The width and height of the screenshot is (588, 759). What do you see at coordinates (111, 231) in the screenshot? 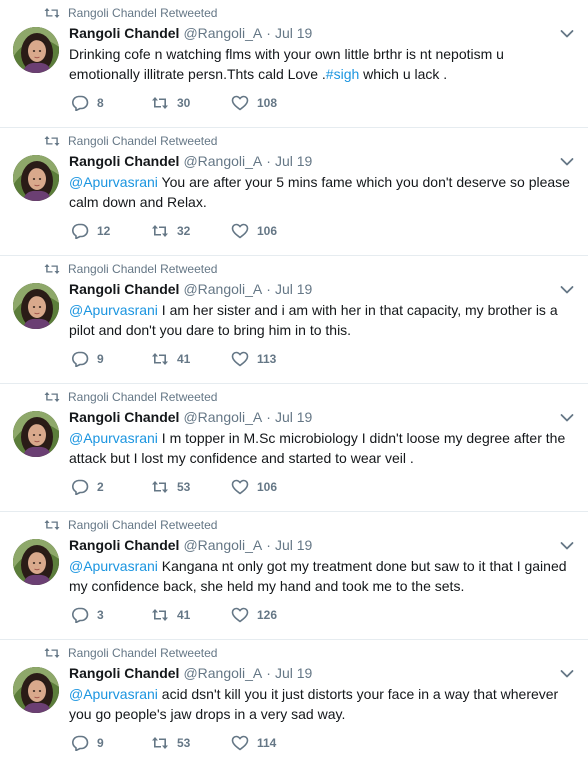
I see `reply-button: 12` at bounding box center [111, 231].